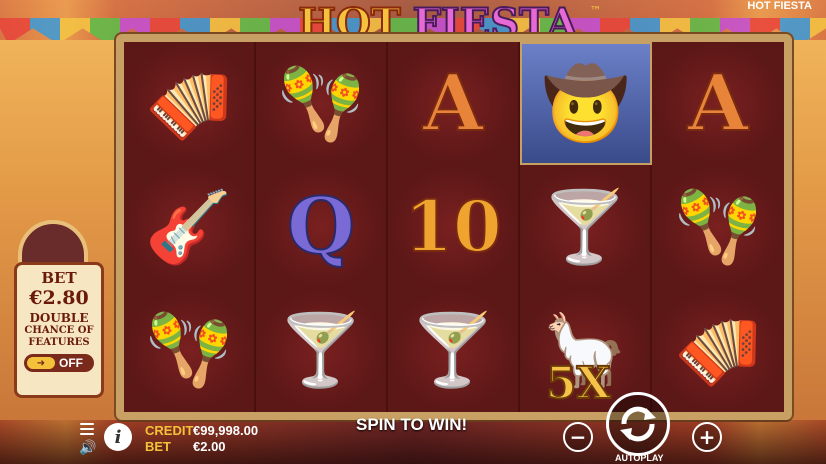 Image resolution: width=826 pixels, height=464 pixels. What do you see at coordinates (578, 437) in the screenshot?
I see `decrease-bet-button: −` at bounding box center [578, 437].